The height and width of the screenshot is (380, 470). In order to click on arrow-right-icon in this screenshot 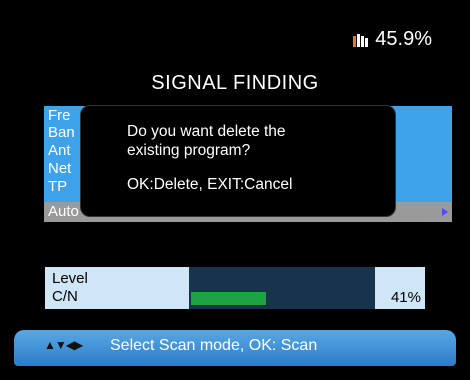, I will do `click(445, 212)`.